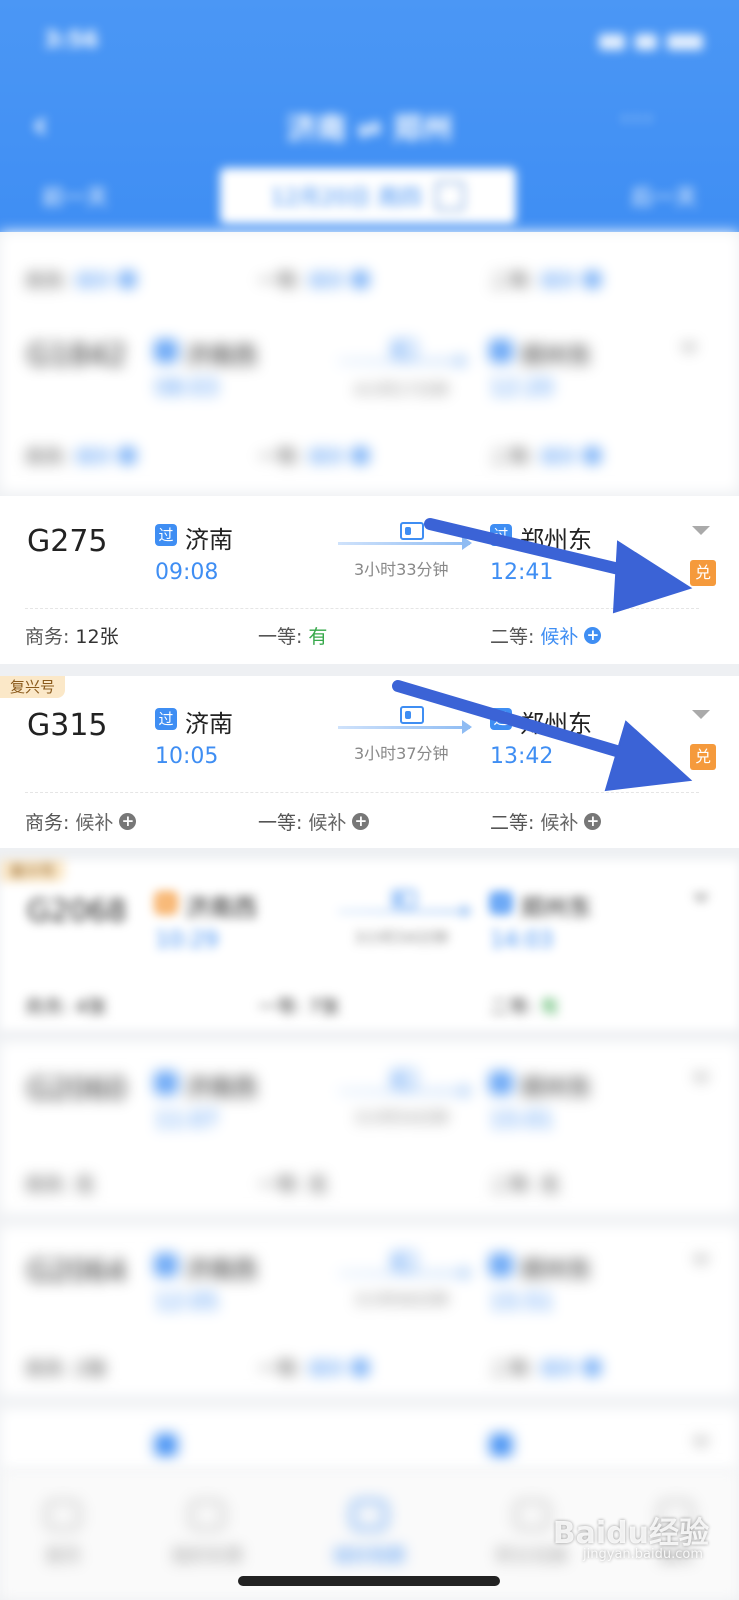  I want to click on date-selector: 12月20日 周四, so click(368, 196).